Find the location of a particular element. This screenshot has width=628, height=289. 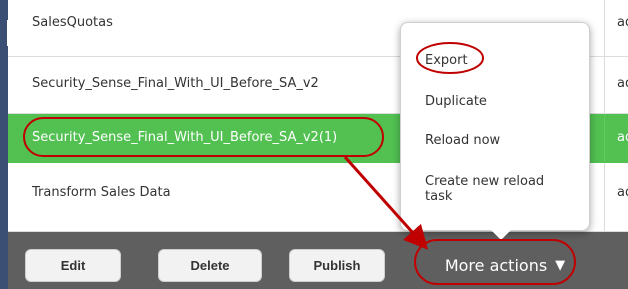

delete-button: Delete is located at coordinates (210, 265).